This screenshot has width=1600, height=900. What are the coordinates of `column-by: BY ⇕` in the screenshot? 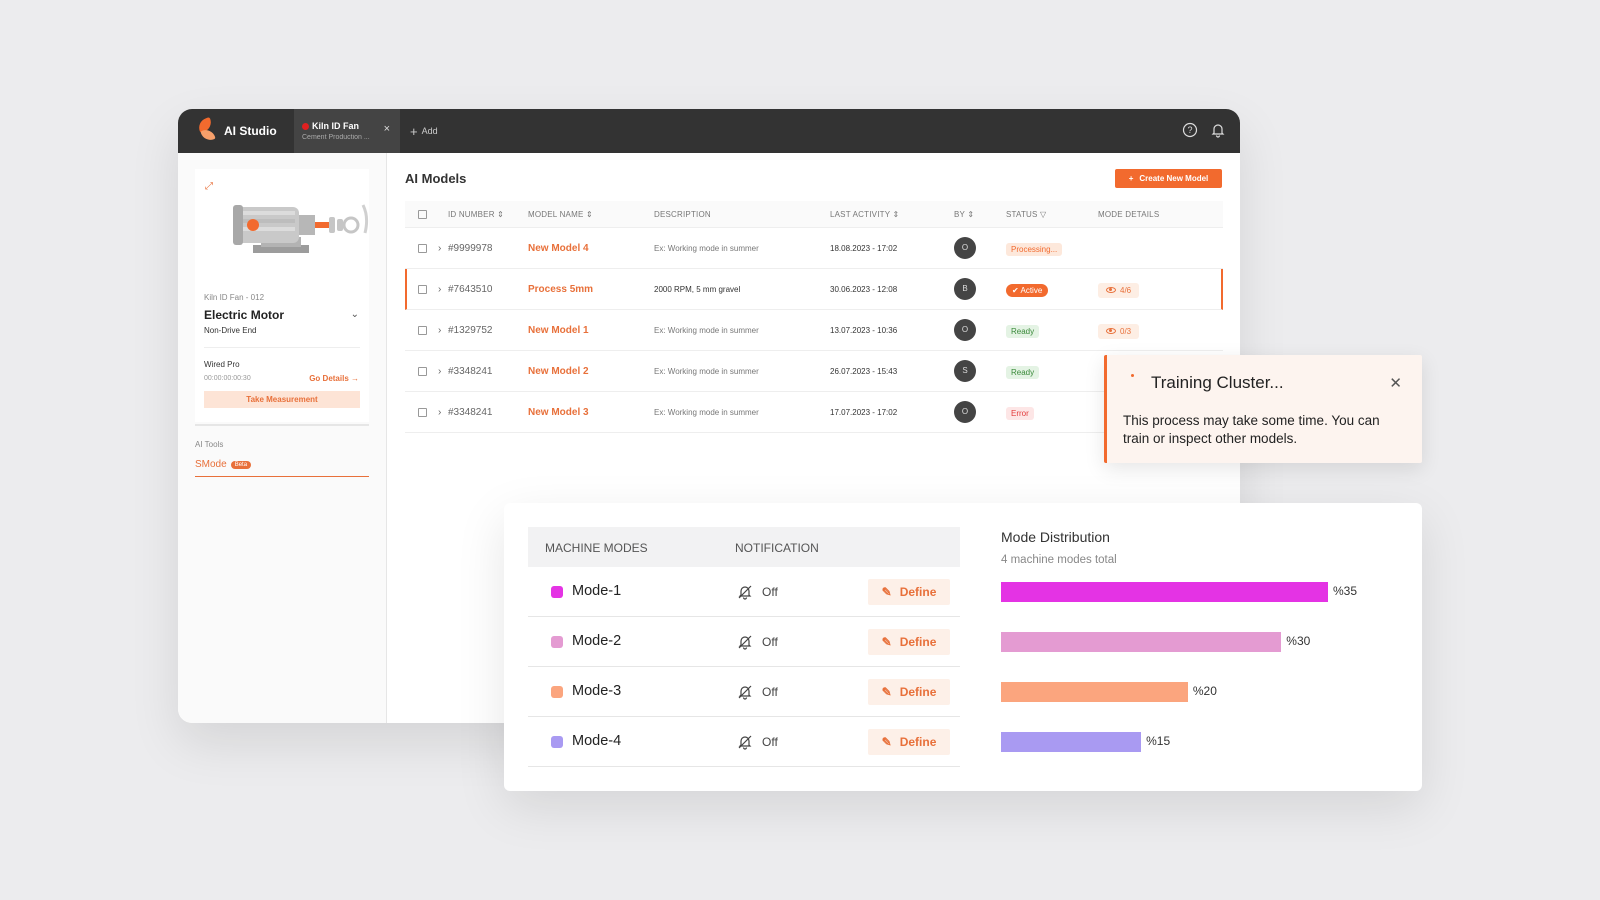 It's located at (980, 214).